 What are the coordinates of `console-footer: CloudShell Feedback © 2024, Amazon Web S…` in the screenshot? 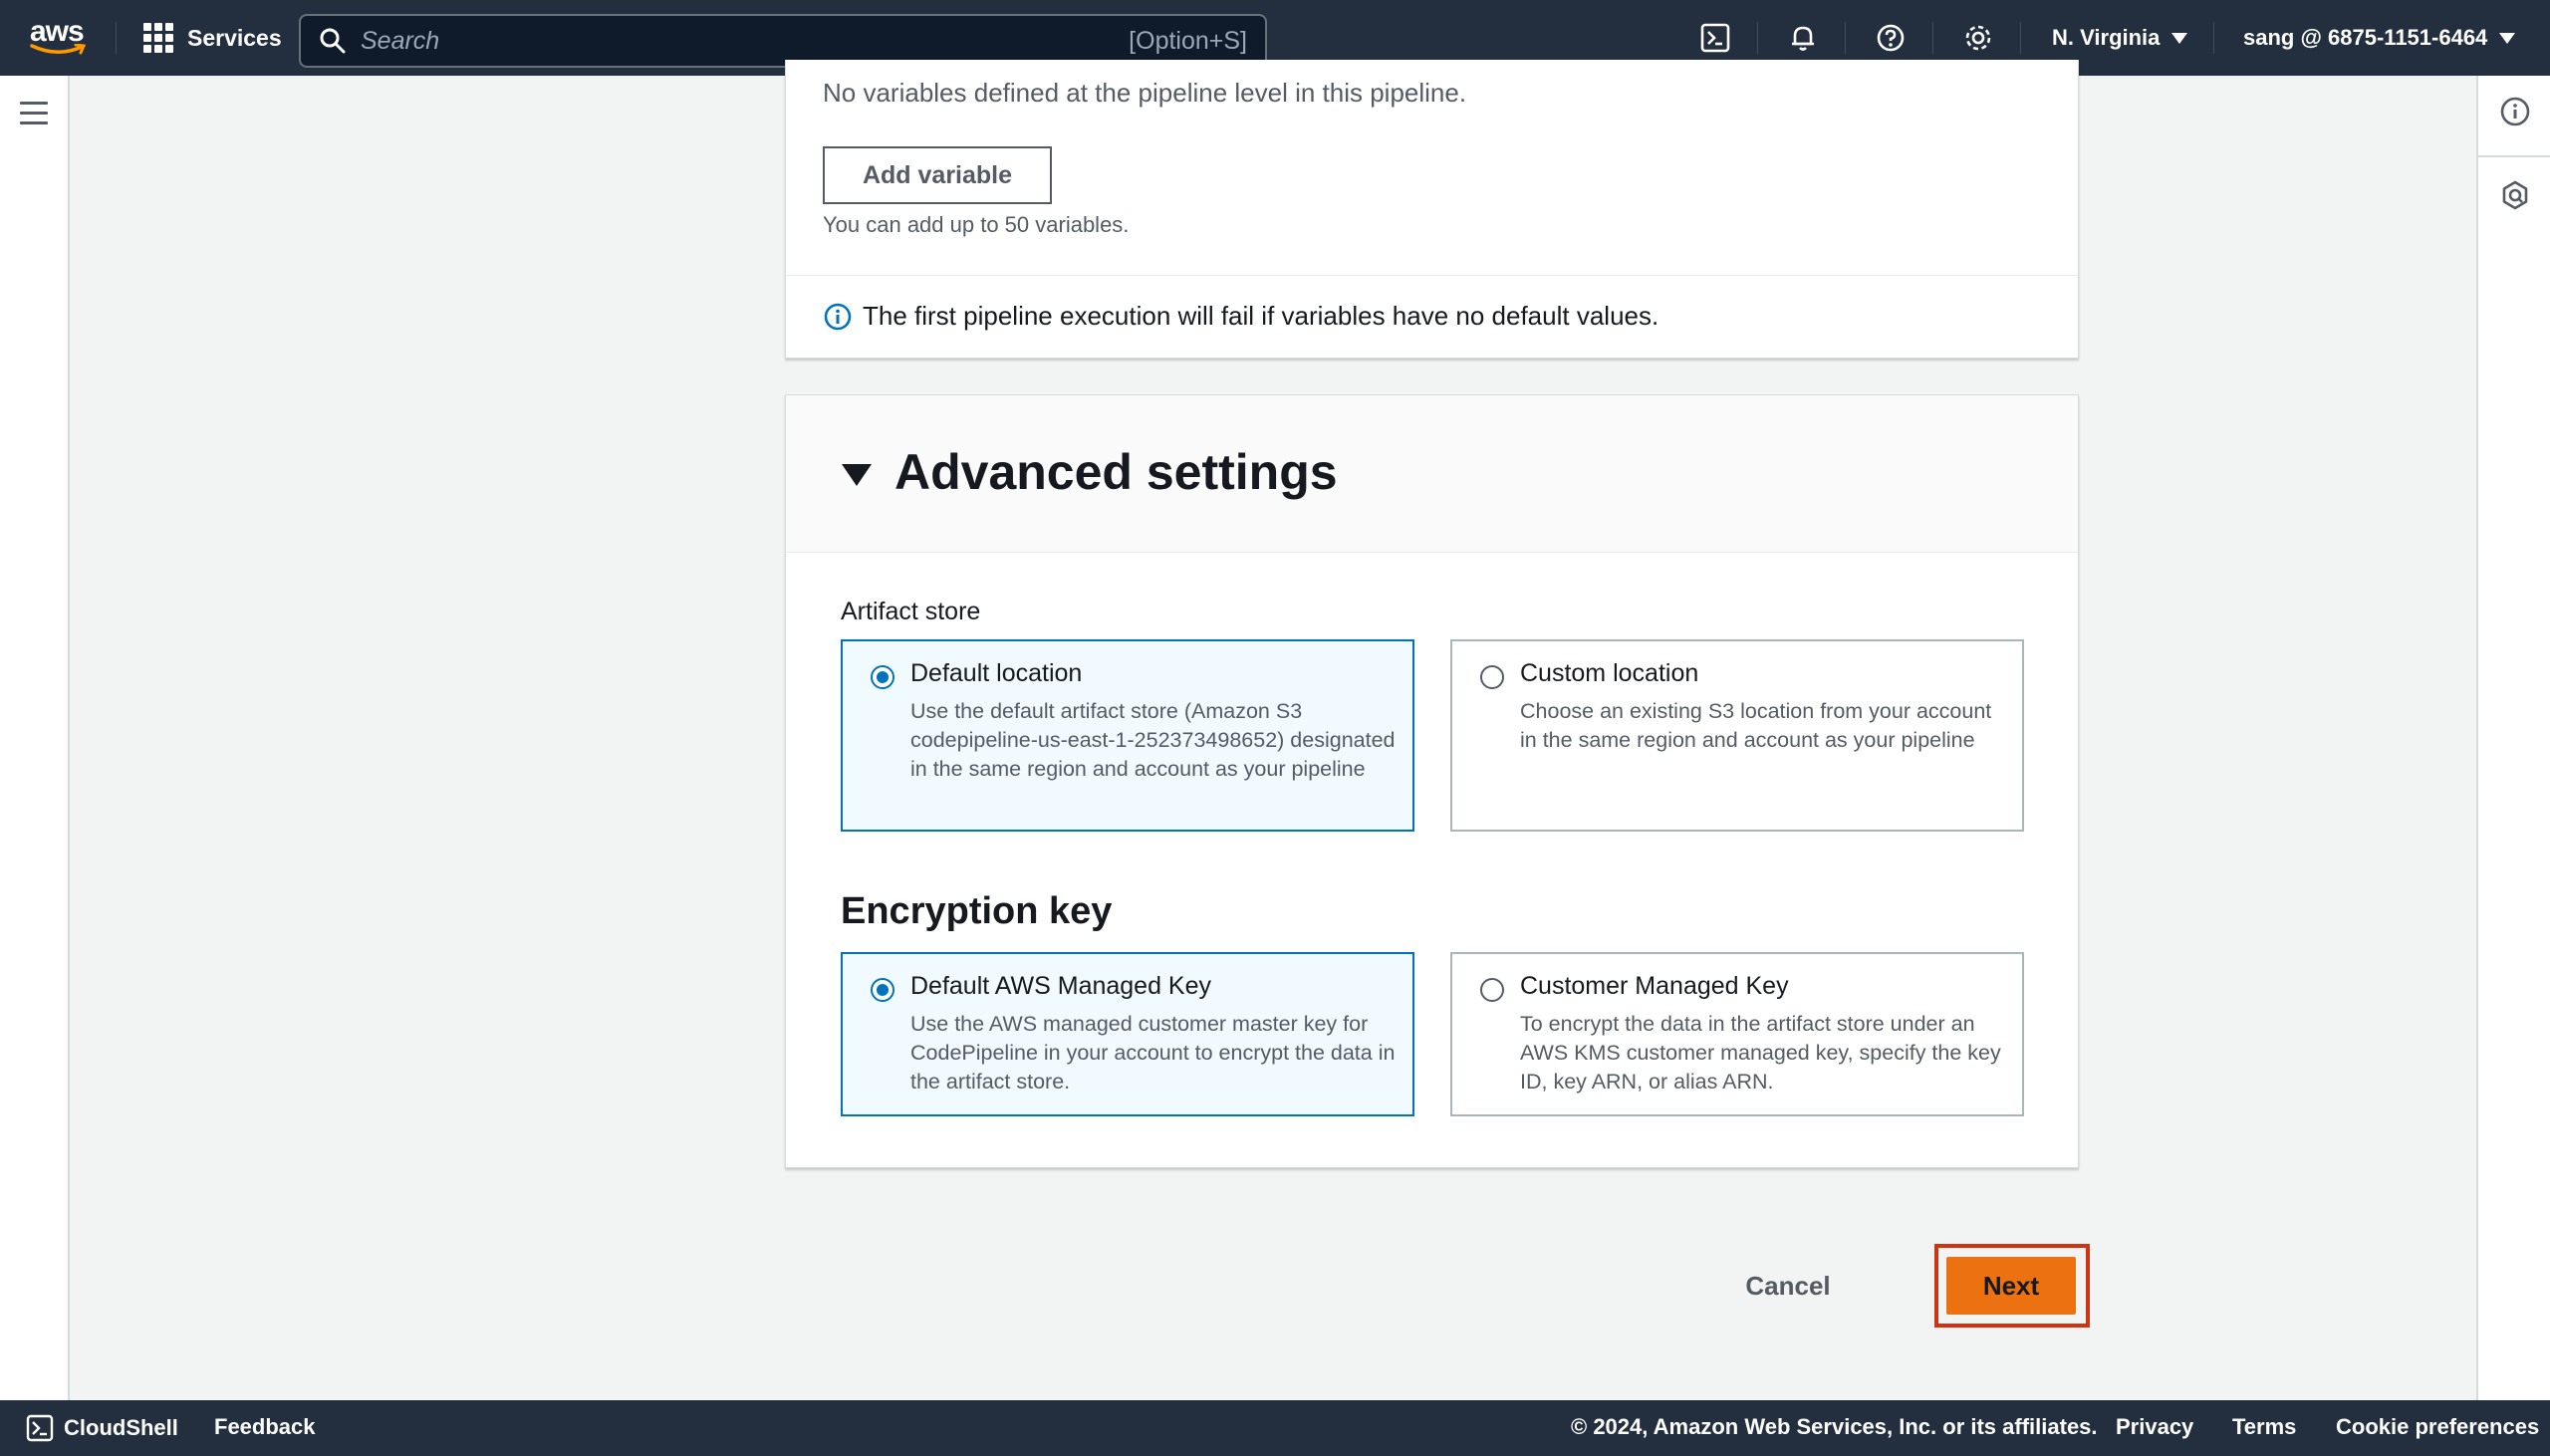 It's located at (1275, 1428).